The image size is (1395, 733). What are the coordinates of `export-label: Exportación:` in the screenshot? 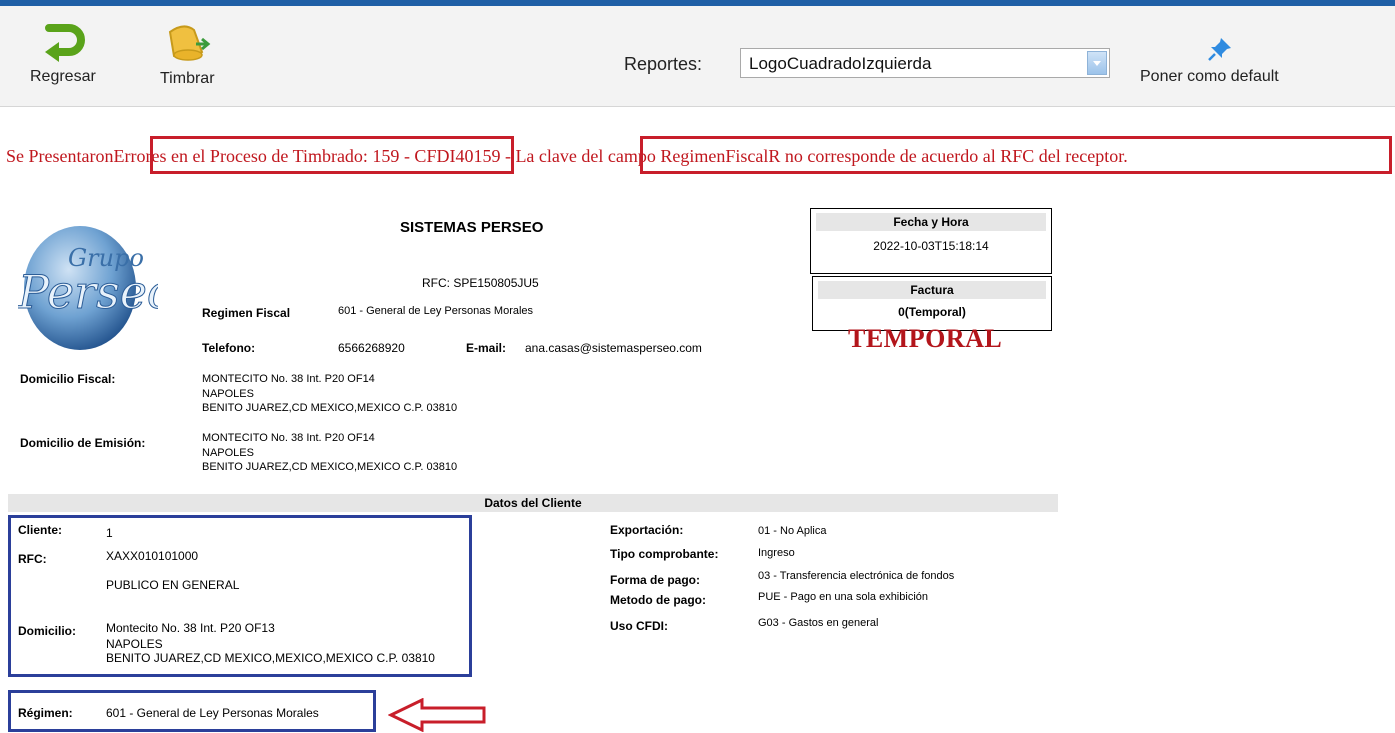 It's located at (647, 530).